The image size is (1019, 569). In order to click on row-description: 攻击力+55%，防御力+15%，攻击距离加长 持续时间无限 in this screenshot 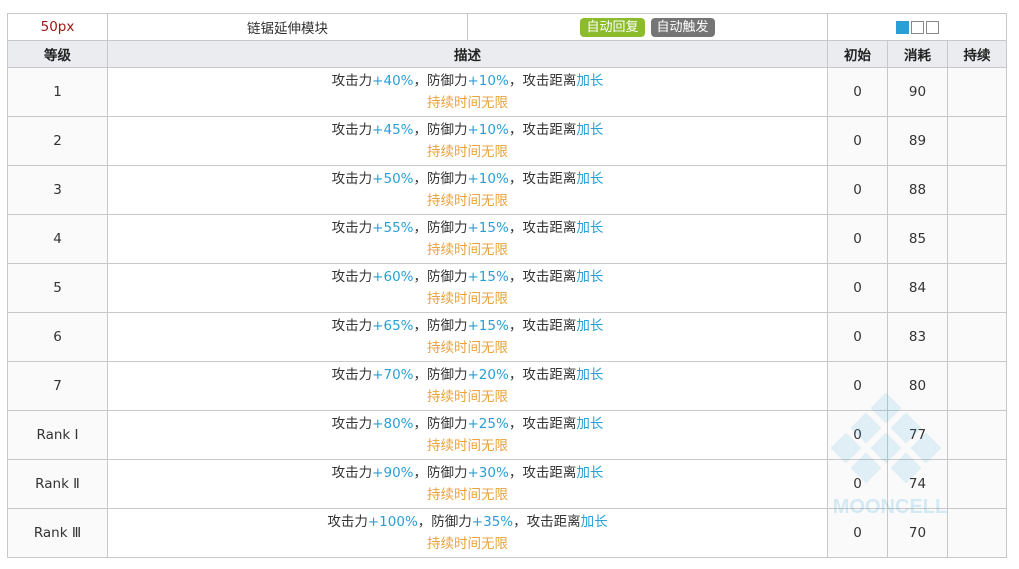, I will do `click(467, 239)`.